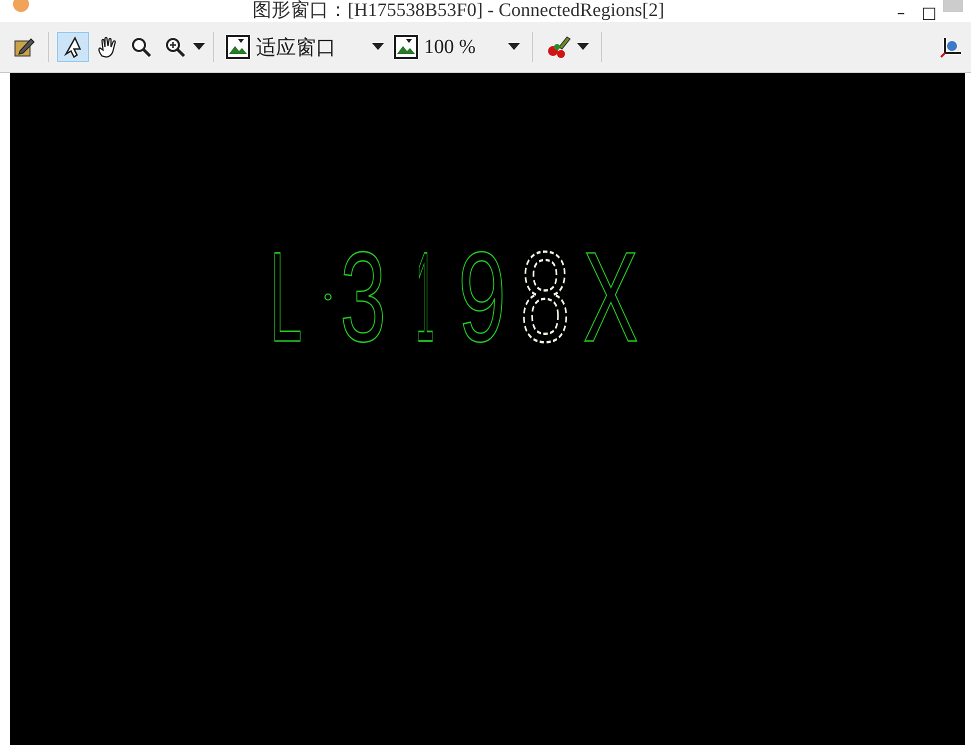 Image resolution: width=971 pixels, height=745 pixels. What do you see at coordinates (929, 12) in the screenshot?
I see `maximize-button: □` at bounding box center [929, 12].